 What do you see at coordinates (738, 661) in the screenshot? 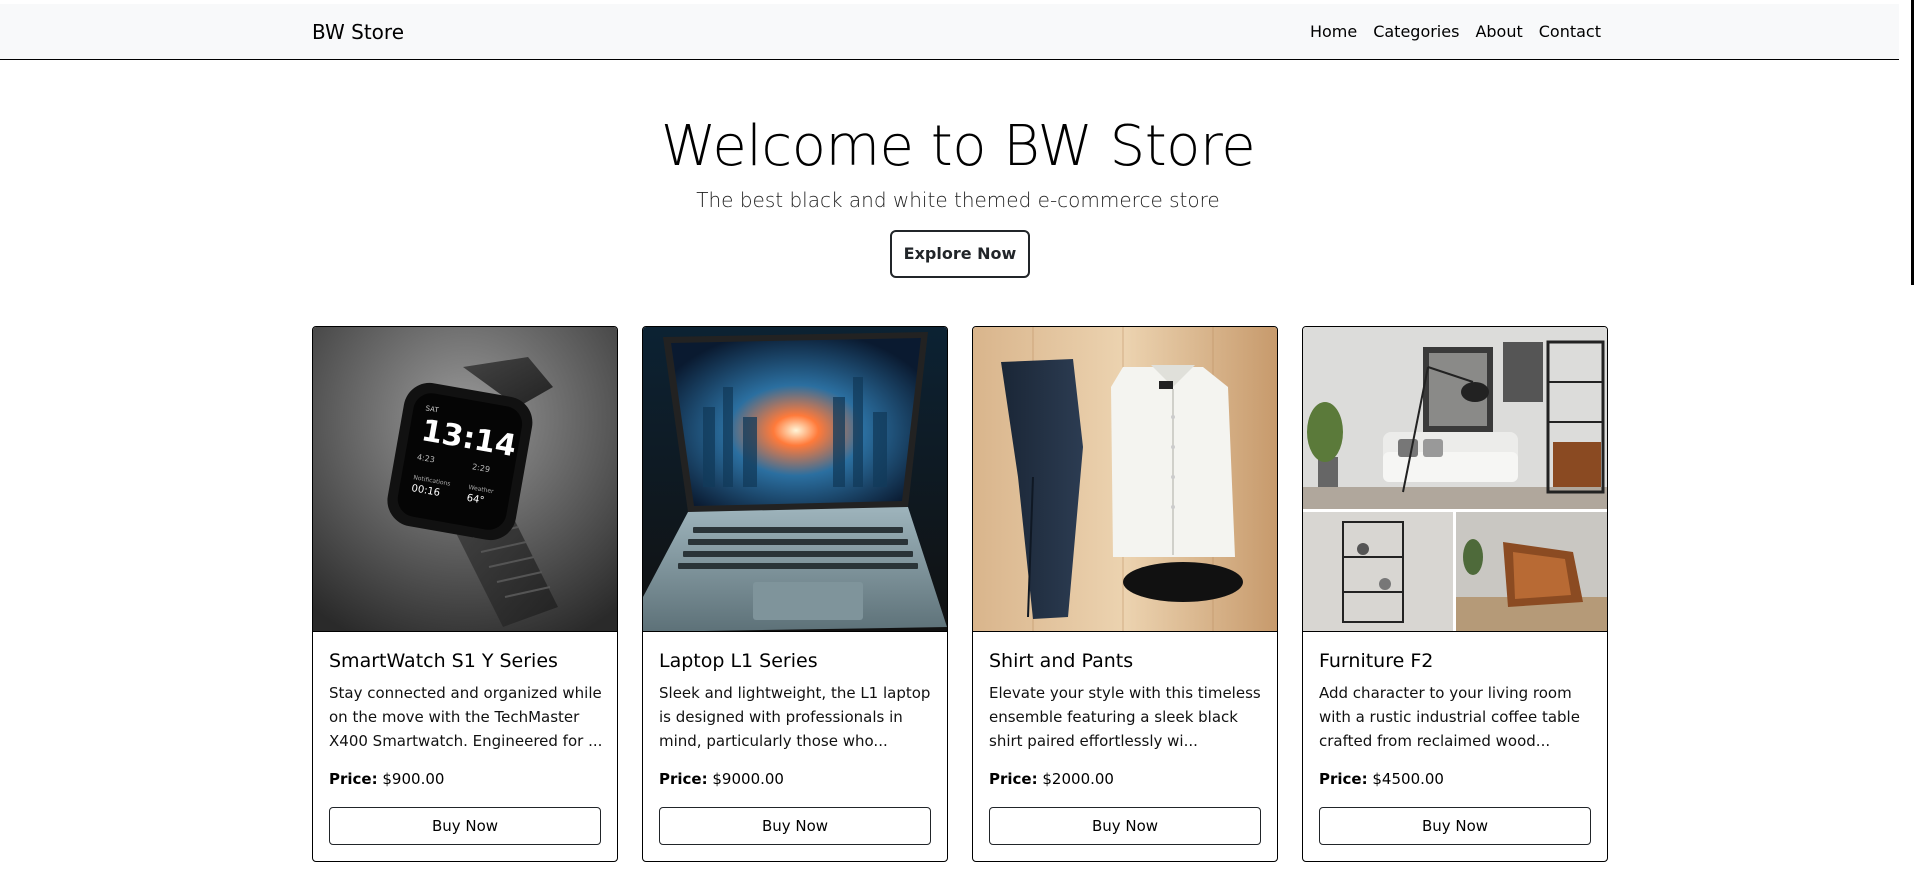
I see `product-title: Laptop L1 Series` at bounding box center [738, 661].